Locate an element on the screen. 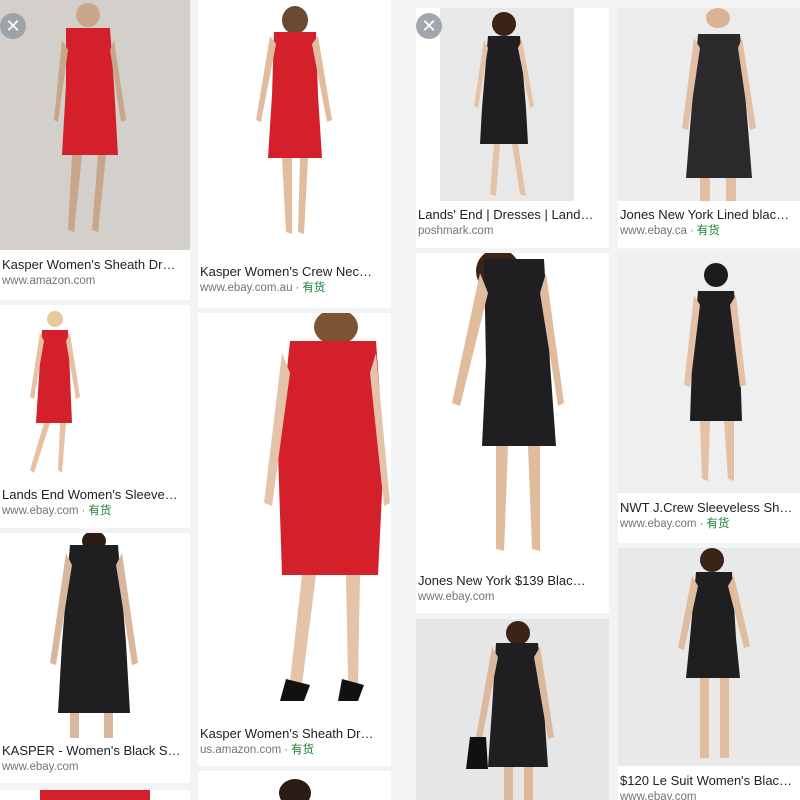 This screenshot has height=800, width=800. result-card: Jones New York $139 Blac… www.ebay.com is located at coordinates (512, 433).